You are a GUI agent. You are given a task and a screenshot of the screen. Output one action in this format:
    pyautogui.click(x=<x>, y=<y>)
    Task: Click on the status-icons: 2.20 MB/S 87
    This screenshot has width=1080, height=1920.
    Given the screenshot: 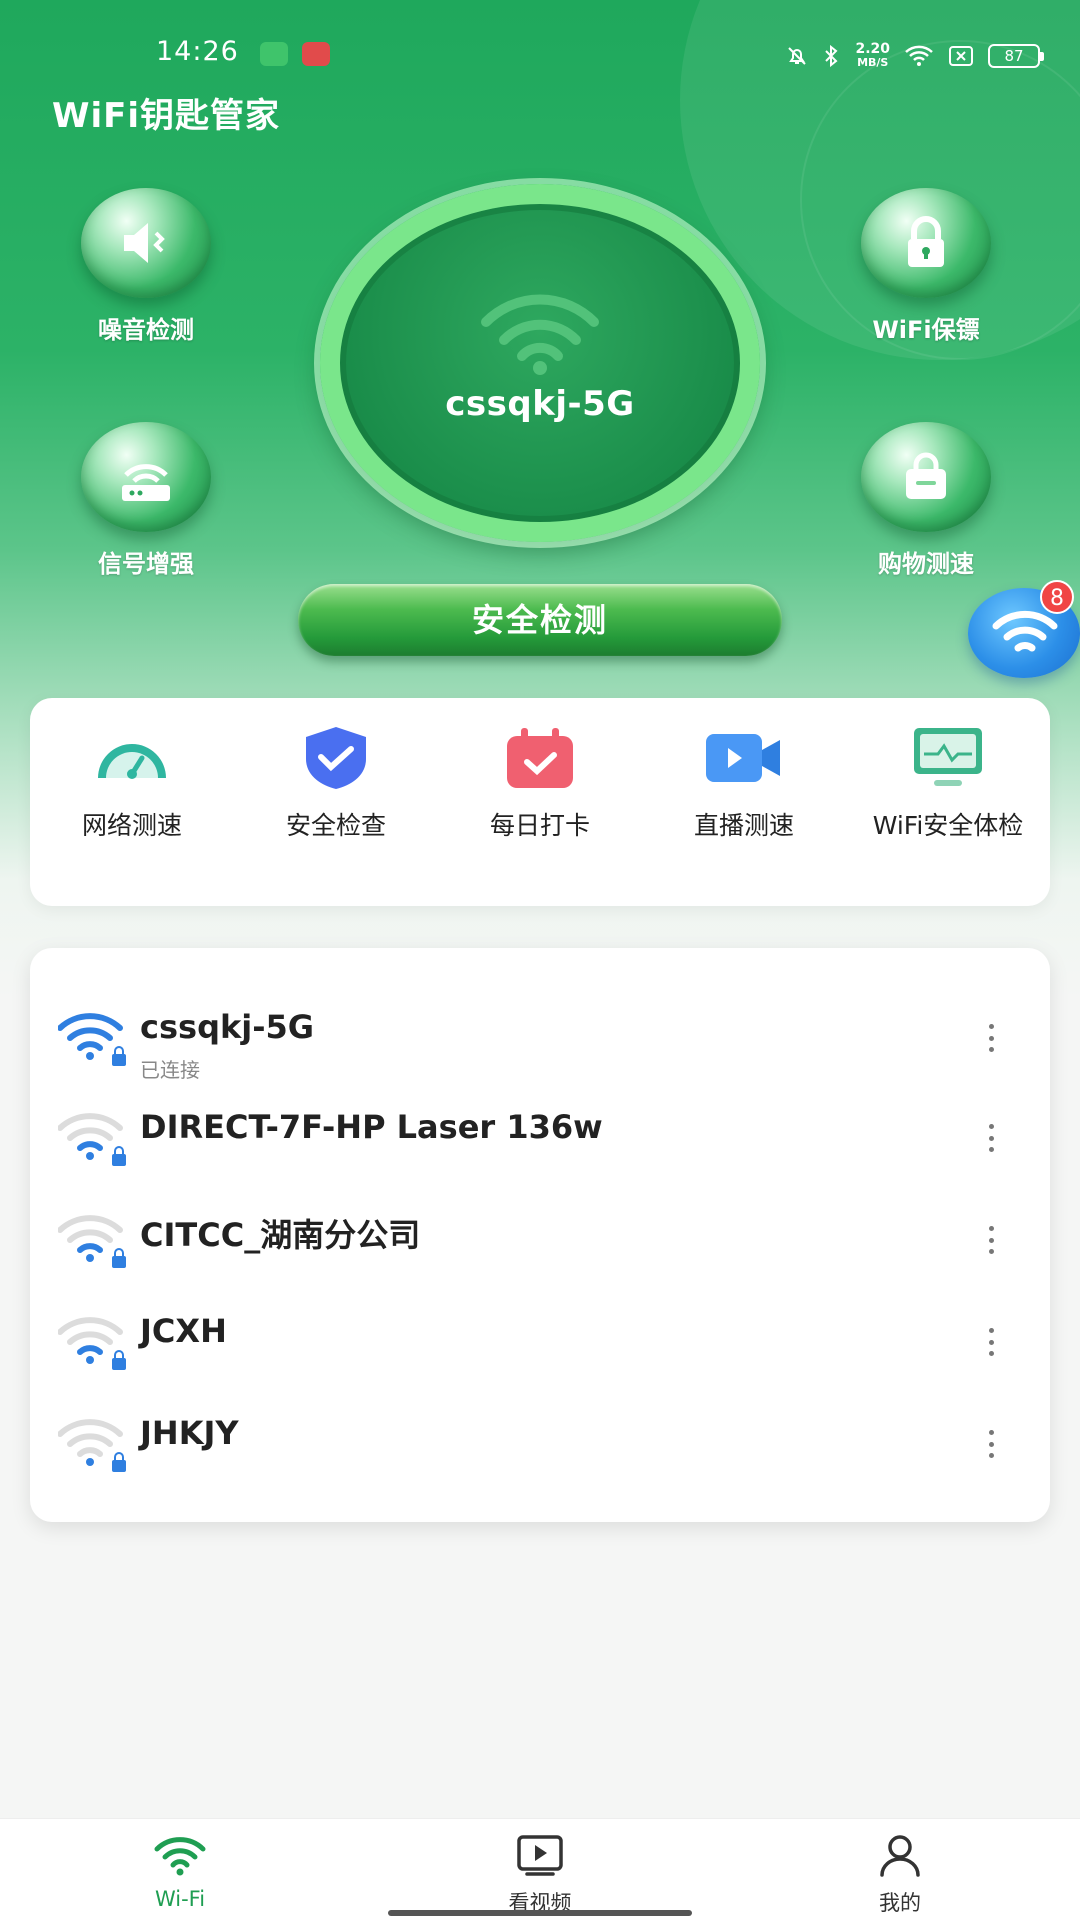 What is the action you would take?
    pyautogui.click(x=914, y=56)
    